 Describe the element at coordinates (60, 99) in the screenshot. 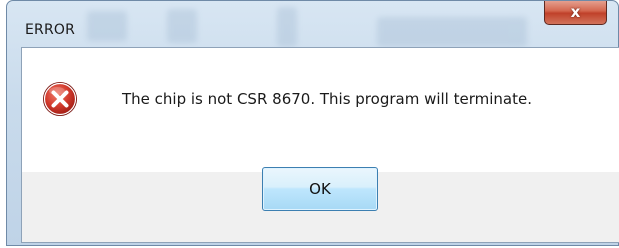

I see `error-icon` at that location.